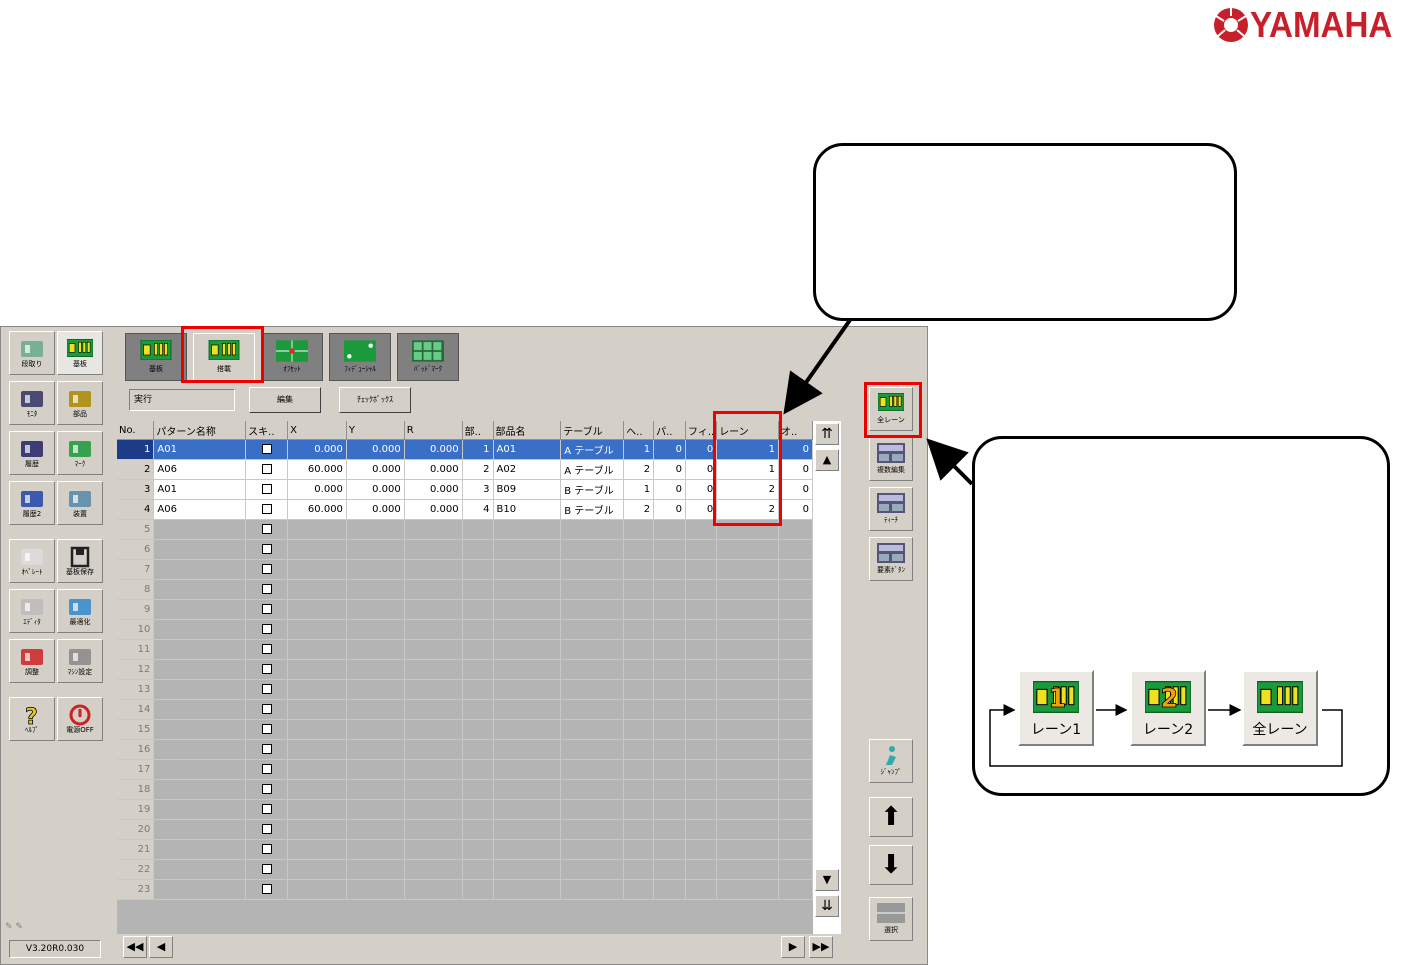 Image resolution: width=1412 pixels, height=965 pixels. I want to click on svg-text: 1, so click(1057, 698).